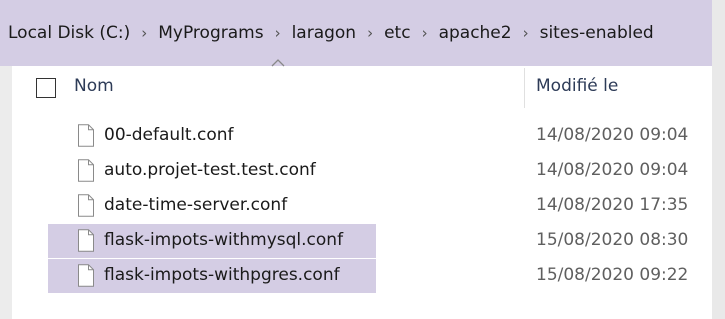 The width and height of the screenshot is (725, 319). What do you see at coordinates (222, 275) in the screenshot?
I see `file-name: flask-impots-withpgres.conf` at bounding box center [222, 275].